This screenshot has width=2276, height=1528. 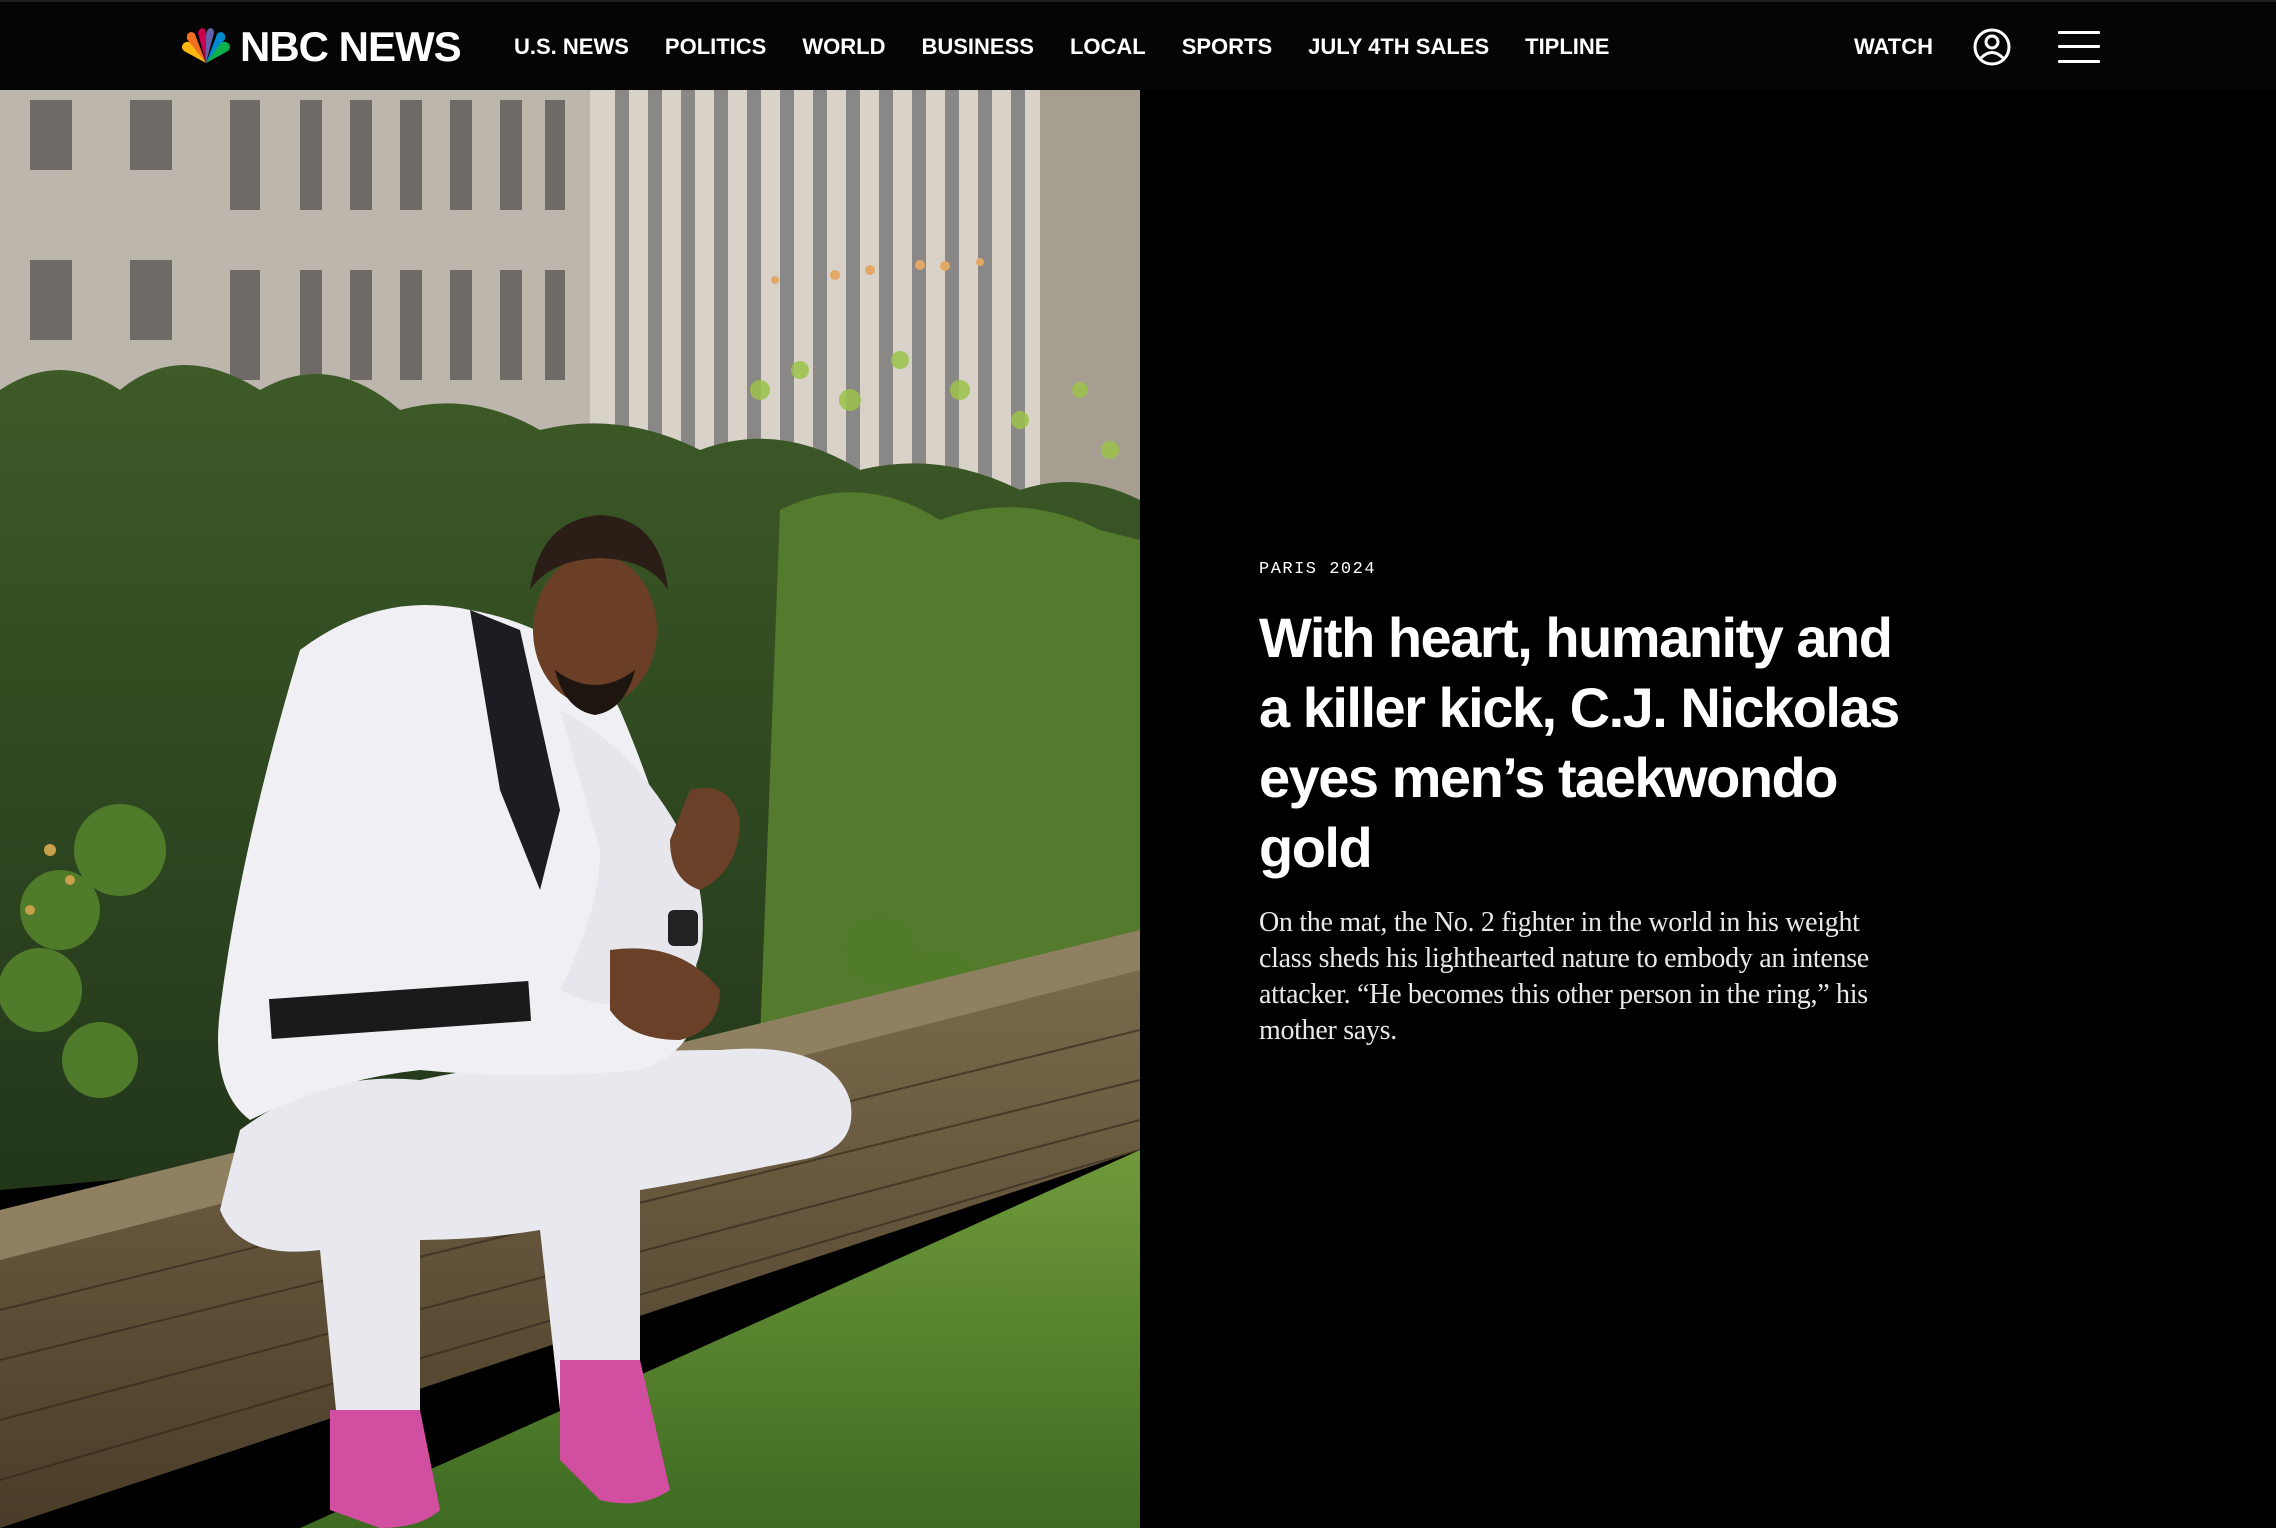 I want to click on nav-tipline: TIPLINE, so click(x=1567, y=47).